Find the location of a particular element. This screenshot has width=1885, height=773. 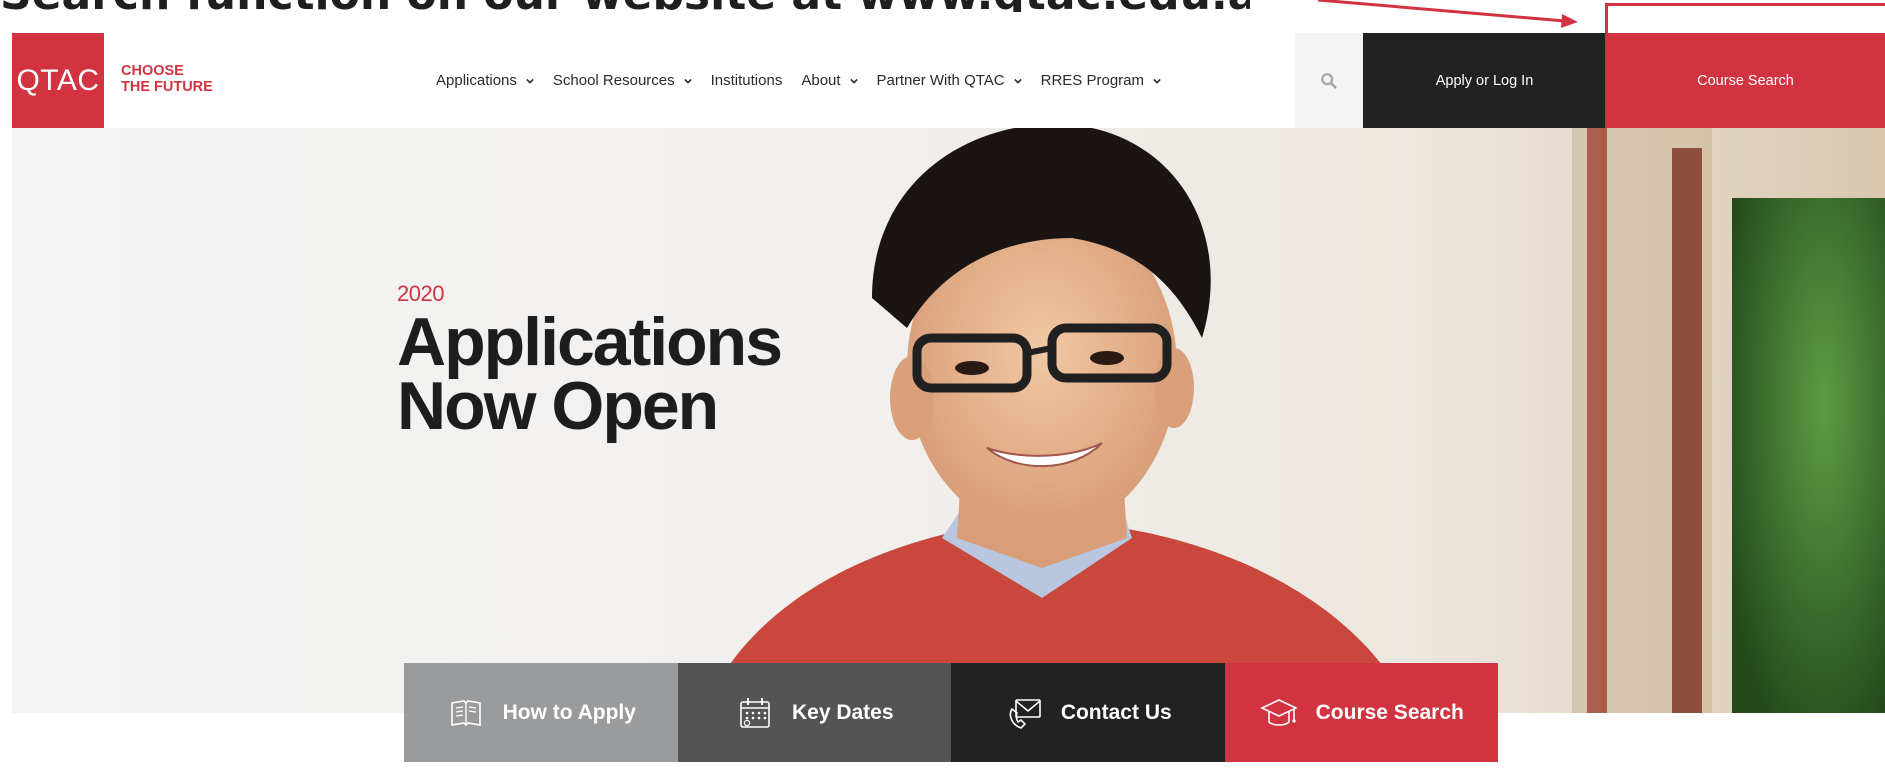

apply-label: Apply or Log In is located at coordinates (1484, 80).